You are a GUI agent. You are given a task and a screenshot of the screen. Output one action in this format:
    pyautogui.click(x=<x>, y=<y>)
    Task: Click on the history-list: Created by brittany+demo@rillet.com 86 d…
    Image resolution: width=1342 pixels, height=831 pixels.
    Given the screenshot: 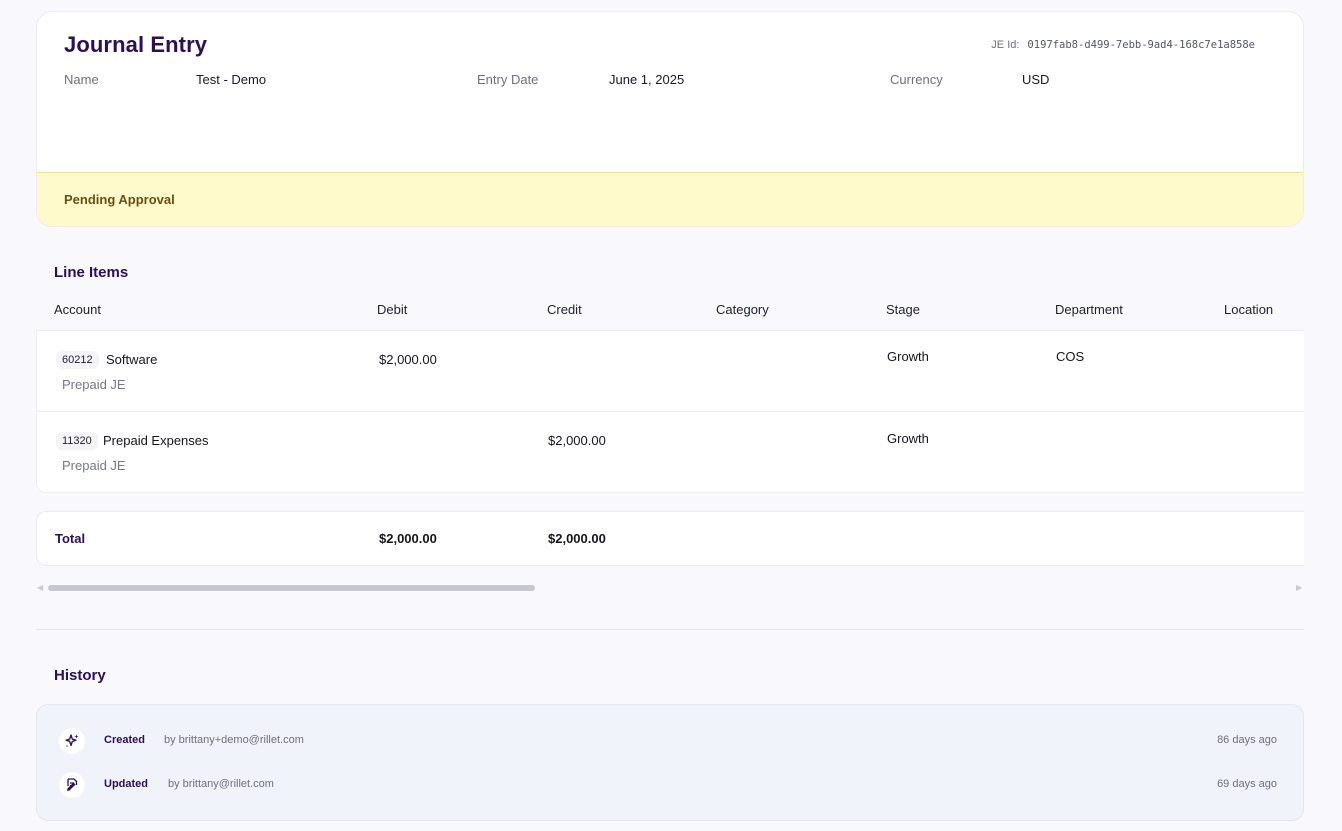 What is the action you would take?
    pyautogui.click(x=670, y=762)
    